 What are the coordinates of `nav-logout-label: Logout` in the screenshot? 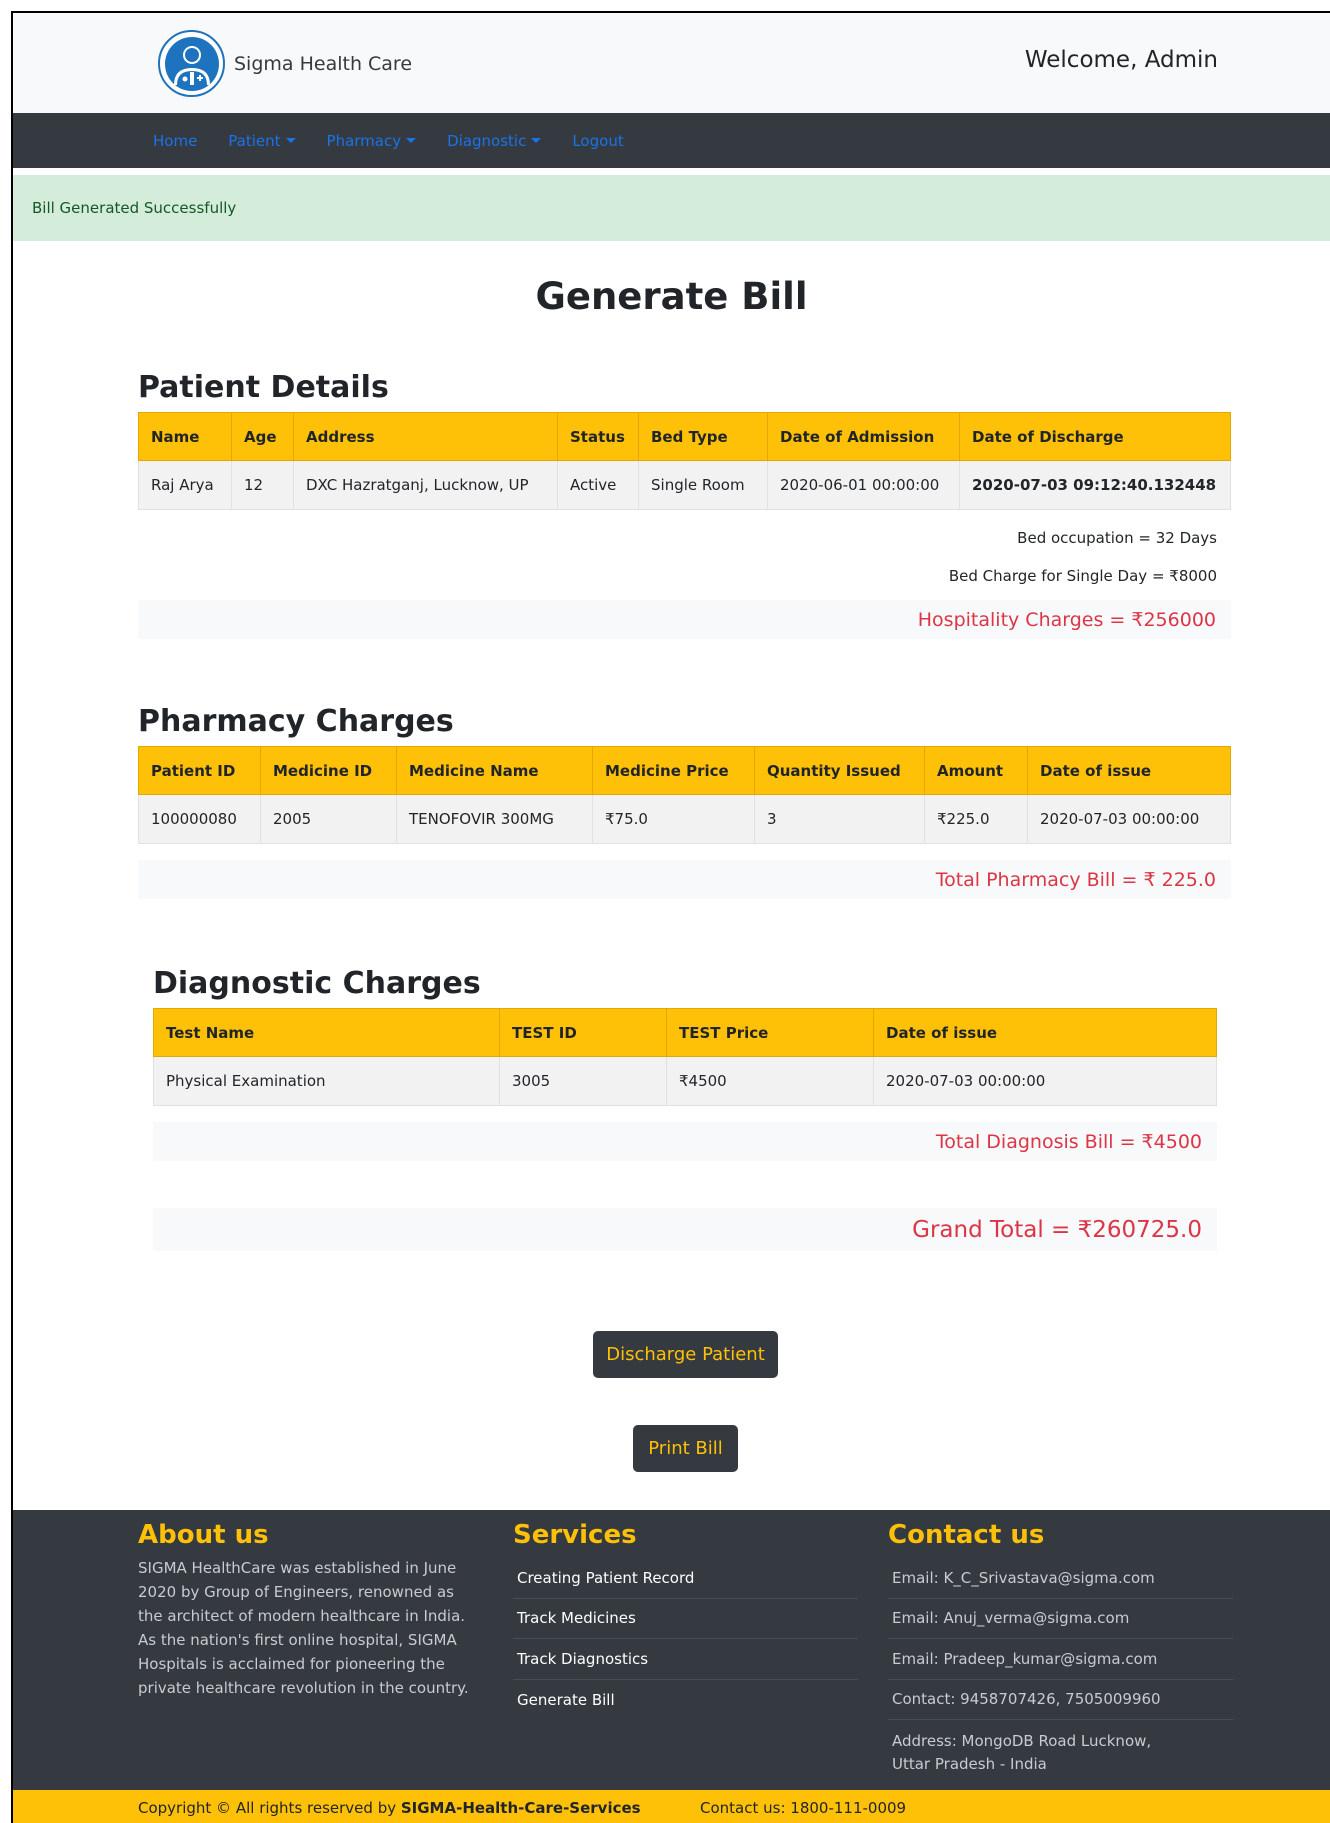 It's located at (598, 140).